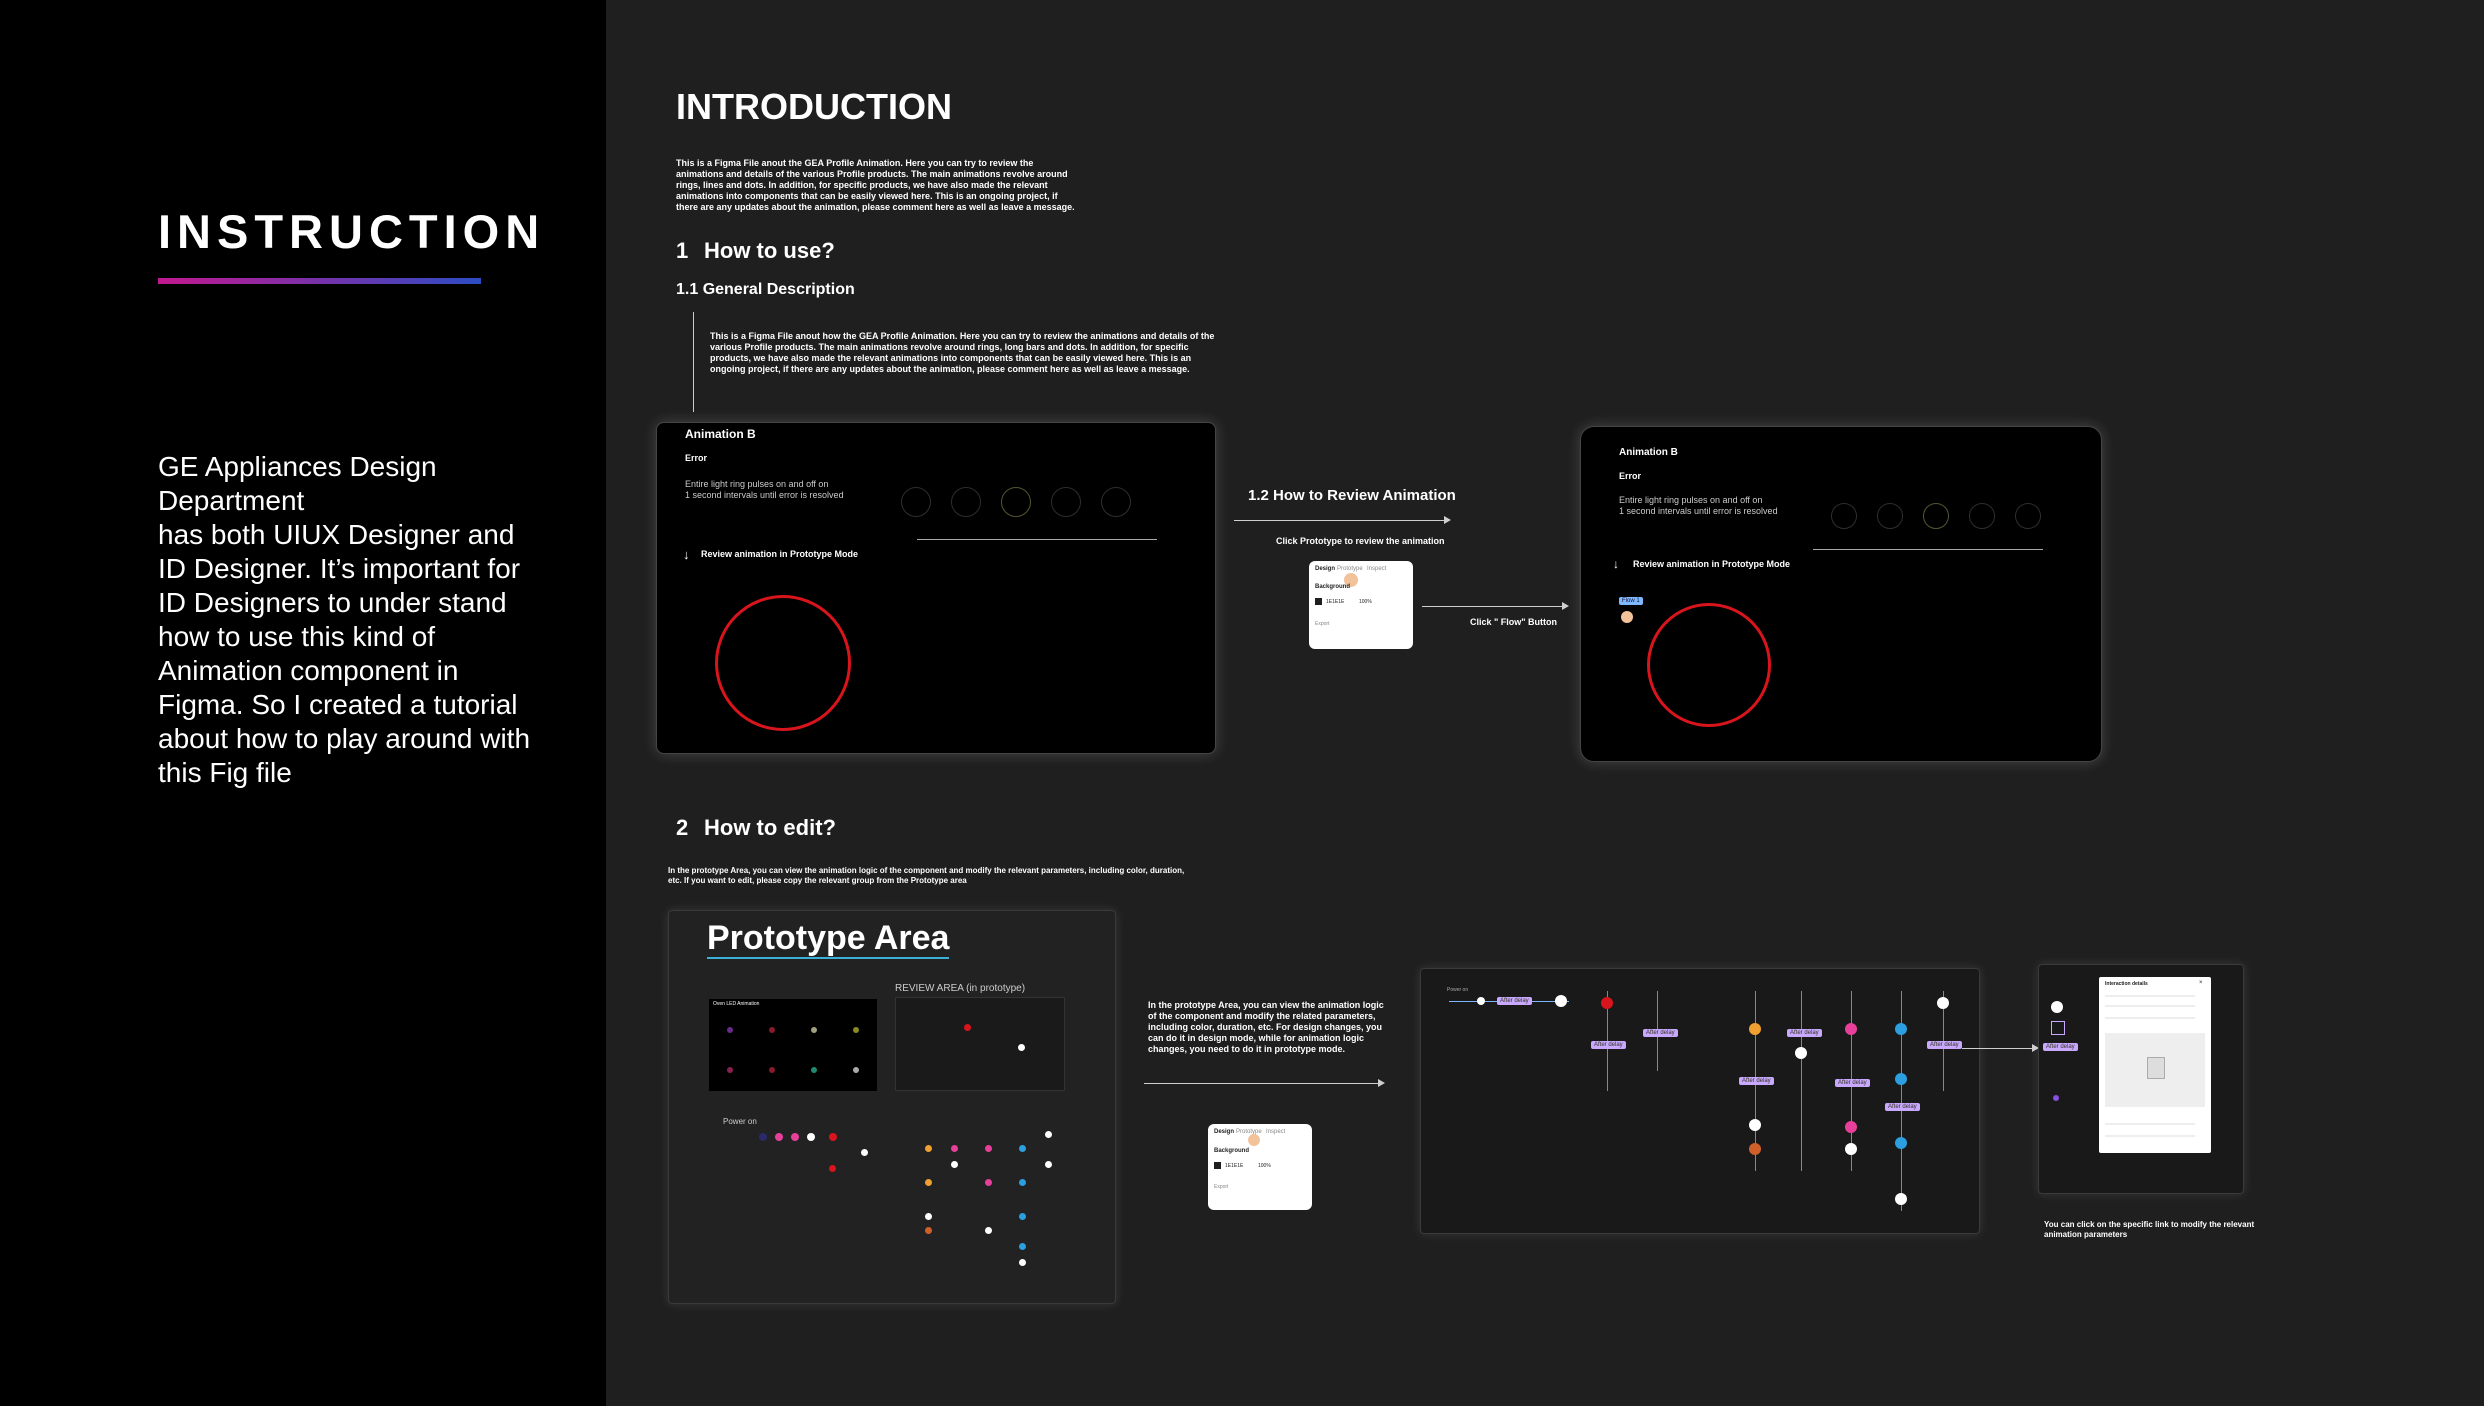  Describe the element at coordinates (967, 1027) in the screenshot. I see `review-dot` at that location.